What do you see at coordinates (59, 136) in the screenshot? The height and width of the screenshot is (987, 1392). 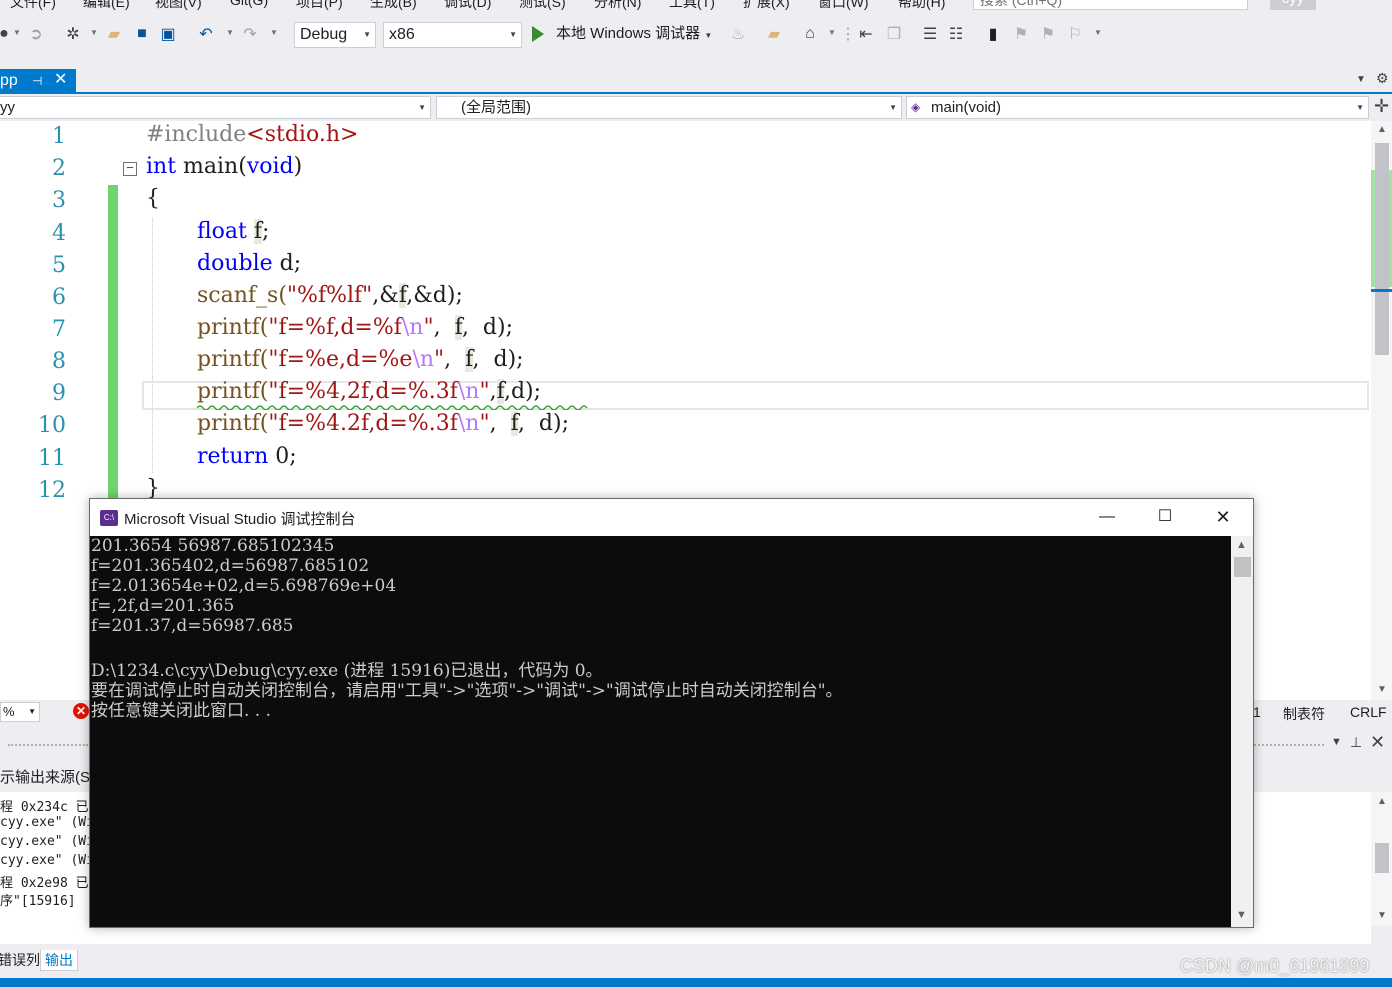 I see `line-number: 1` at bounding box center [59, 136].